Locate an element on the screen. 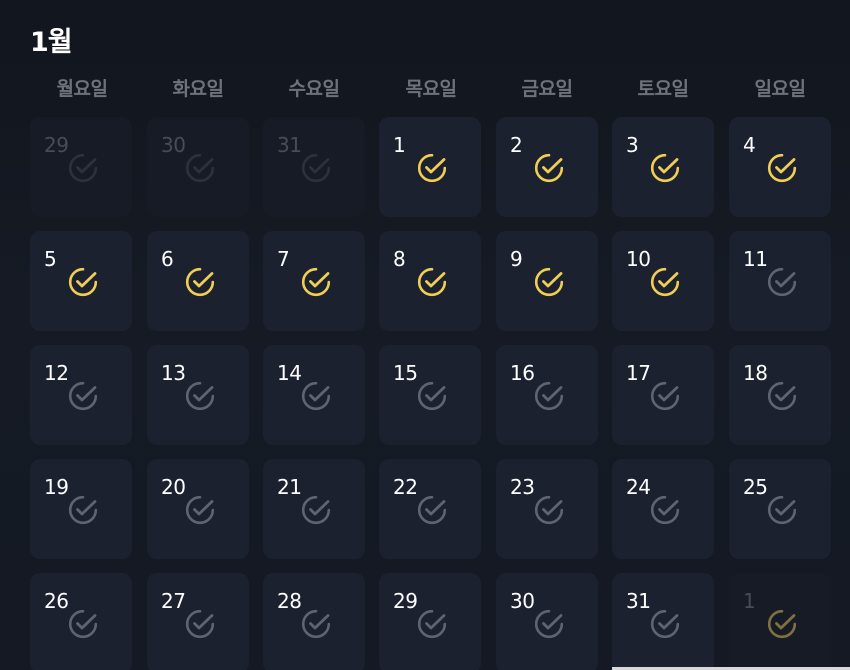 The width and height of the screenshot is (850, 670). calendar-day-cell: 19 is located at coordinates (81, 509).